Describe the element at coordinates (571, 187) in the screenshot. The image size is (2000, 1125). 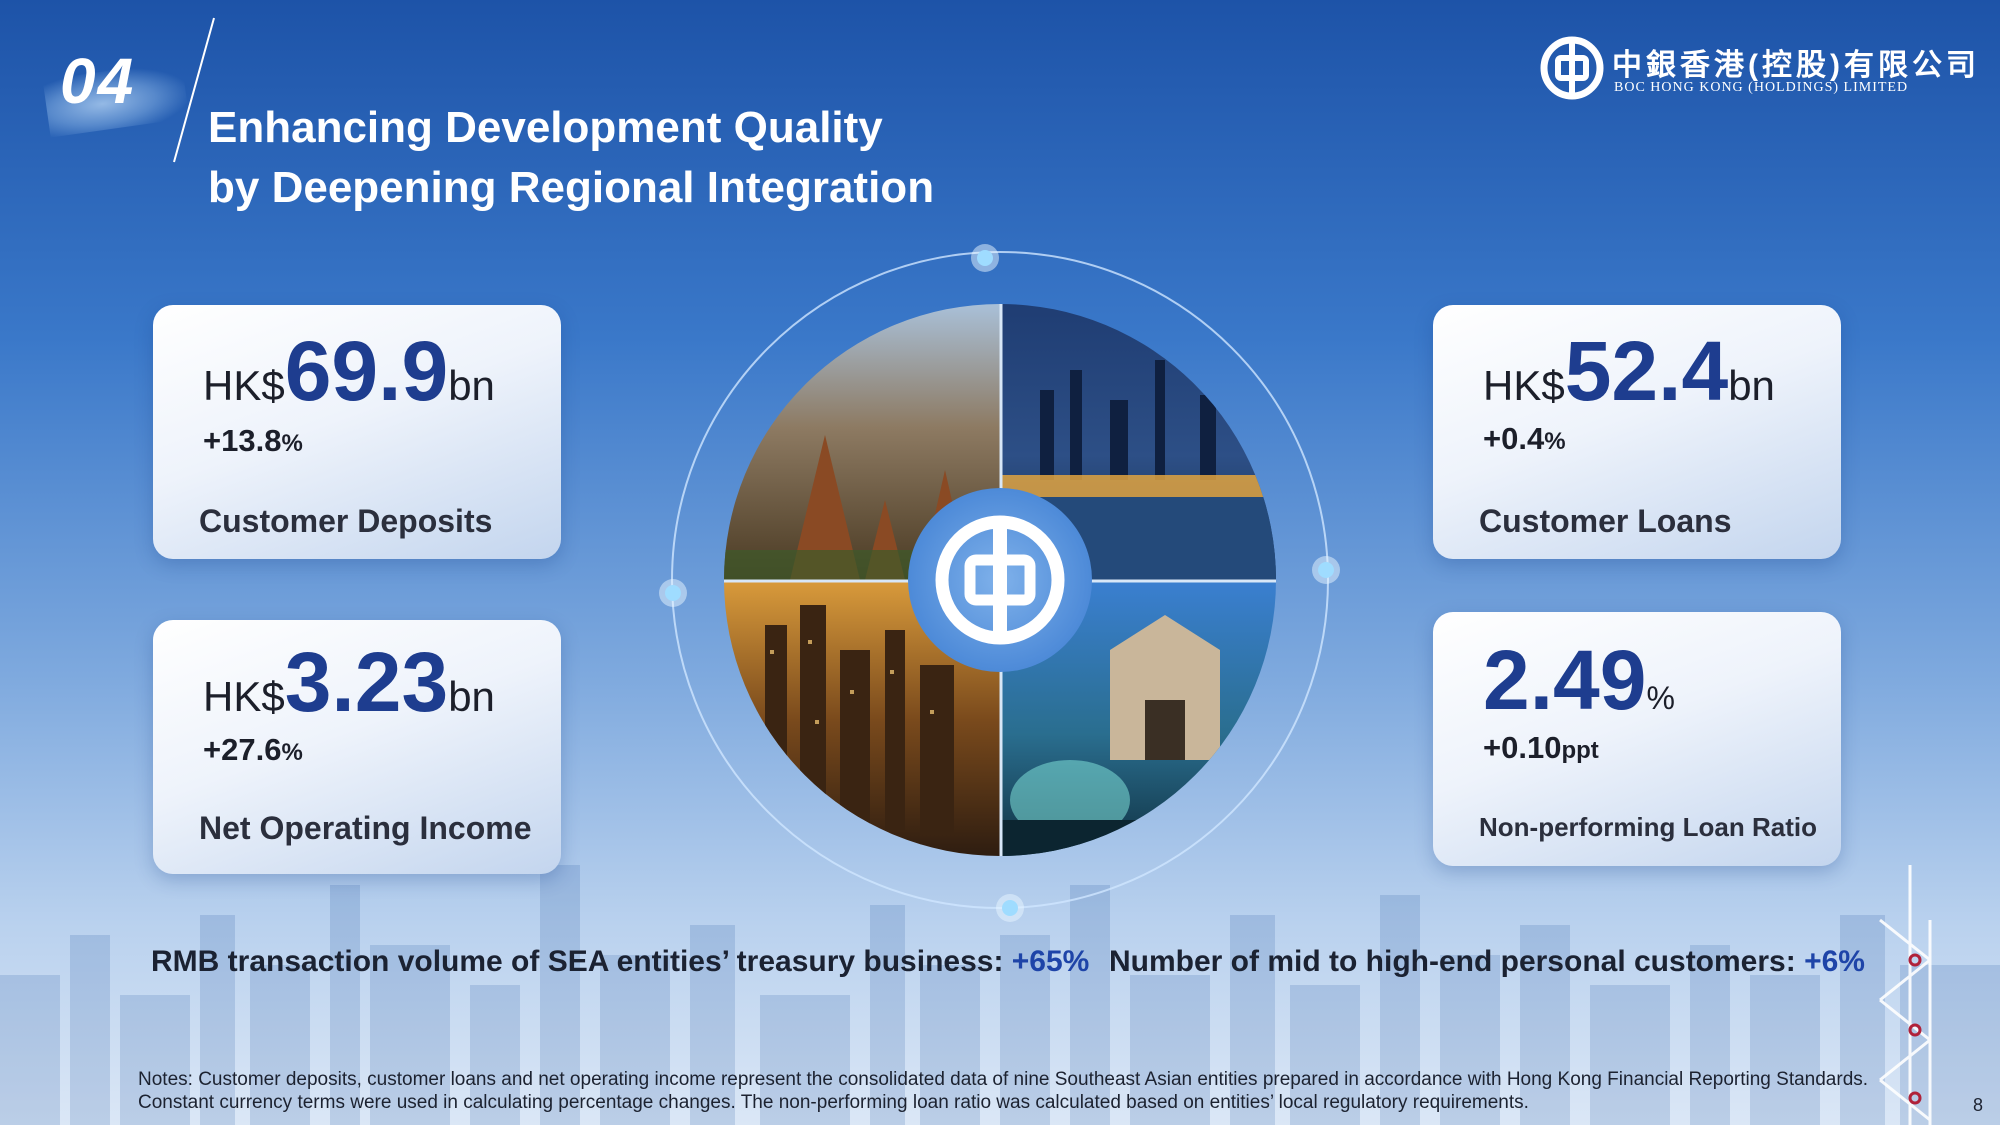
I see `title-line-2: by Deepening Regional Integration` at that location.